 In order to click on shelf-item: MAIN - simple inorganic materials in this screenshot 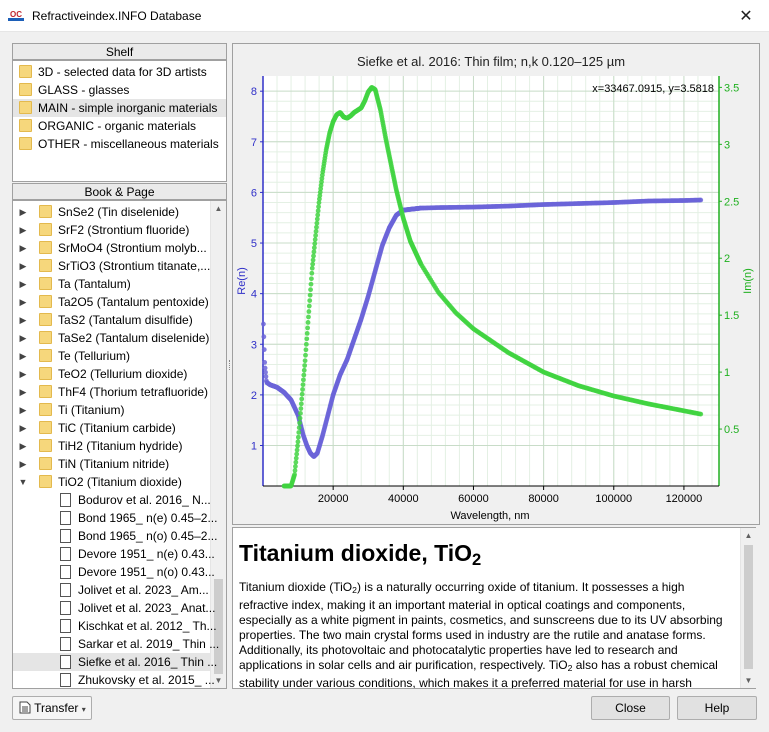, I will do `click(119, 108)`.